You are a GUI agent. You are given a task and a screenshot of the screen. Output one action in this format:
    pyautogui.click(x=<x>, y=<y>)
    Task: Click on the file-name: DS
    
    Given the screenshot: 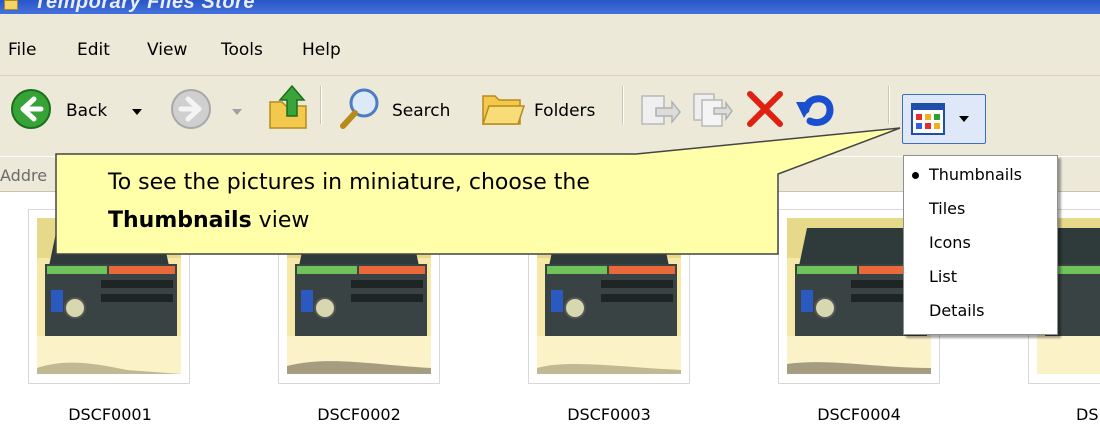 What is the action you would take?
    pyautogui.click(x=1050, y=414)
    